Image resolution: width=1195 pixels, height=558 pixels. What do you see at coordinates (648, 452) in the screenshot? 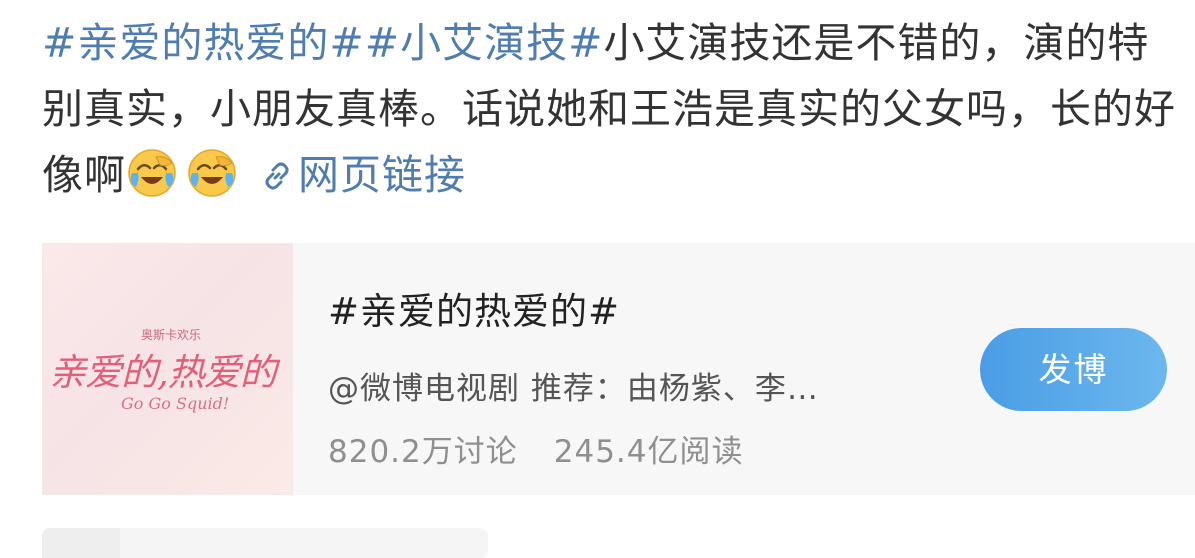
I see `read-count: 245.4亿阅读` at bounding box center [648, 452].